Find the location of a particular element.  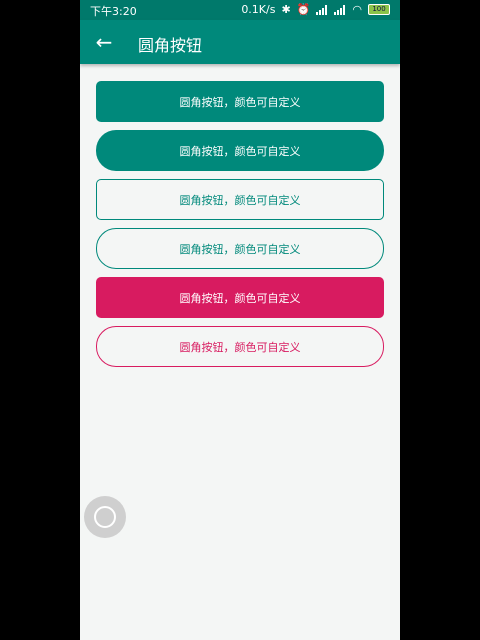

back-arrow-icon: ← is located at coordinates (104, 42).